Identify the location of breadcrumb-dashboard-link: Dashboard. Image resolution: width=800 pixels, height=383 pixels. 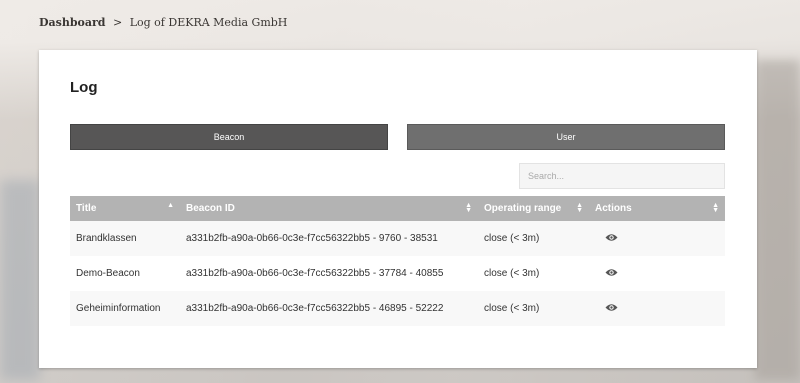
(72, 22).